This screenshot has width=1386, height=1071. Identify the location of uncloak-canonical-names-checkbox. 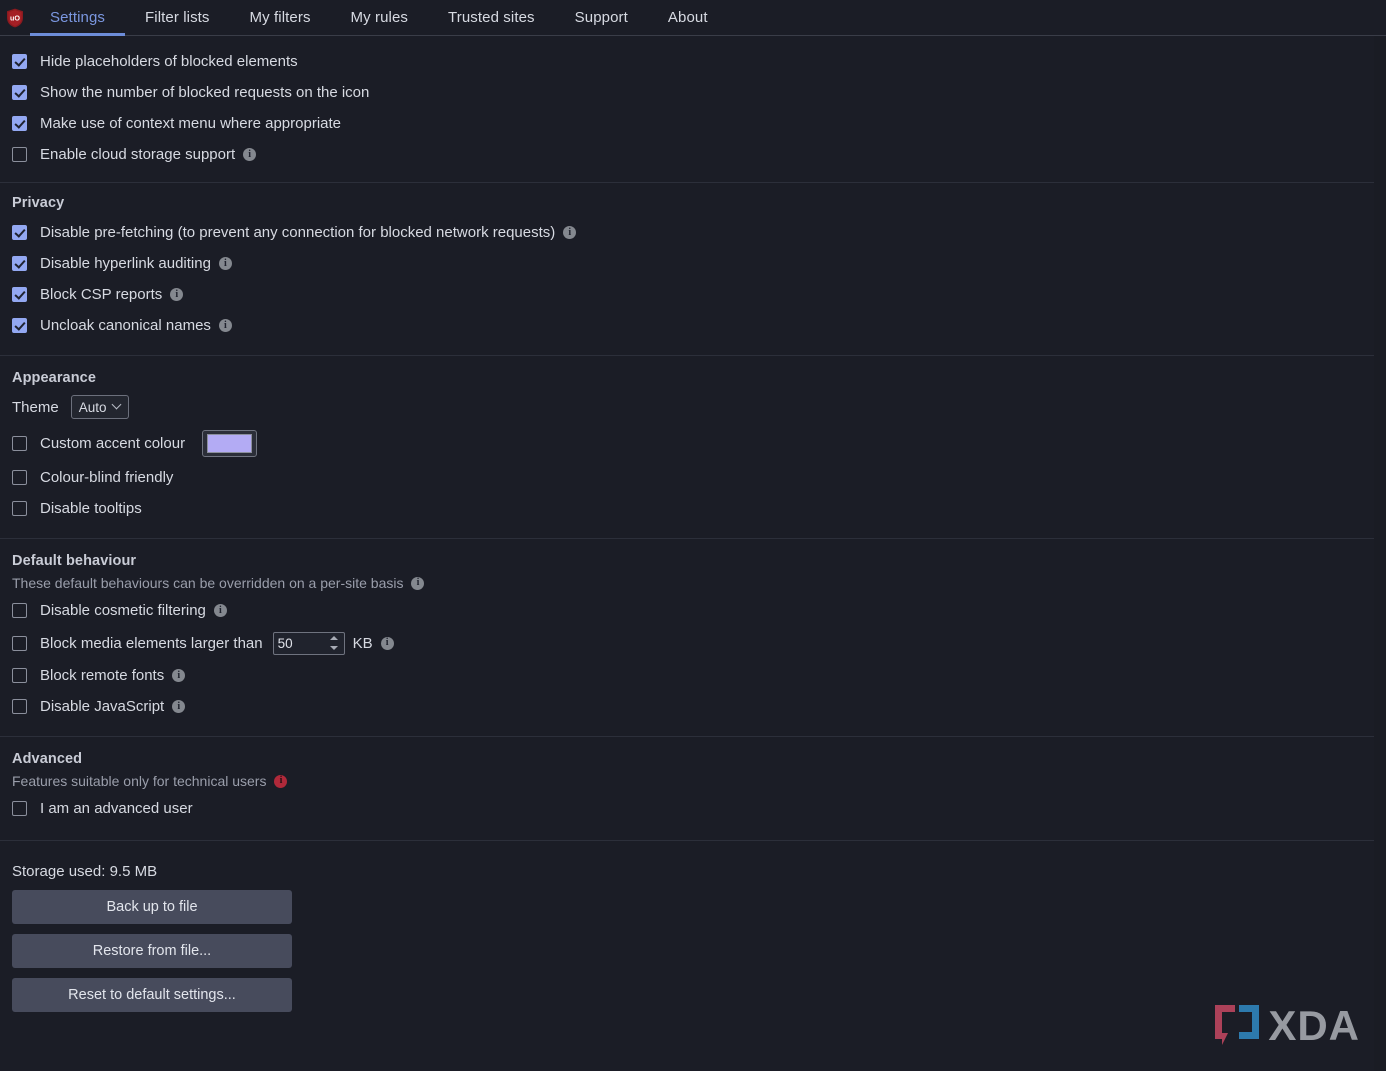
(19, 325).